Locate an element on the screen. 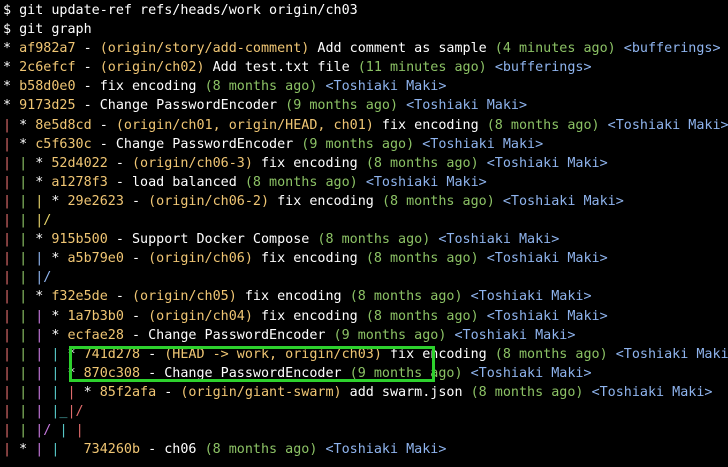  commit-hash: b58d0e0 is located at coordinates (47, 87).